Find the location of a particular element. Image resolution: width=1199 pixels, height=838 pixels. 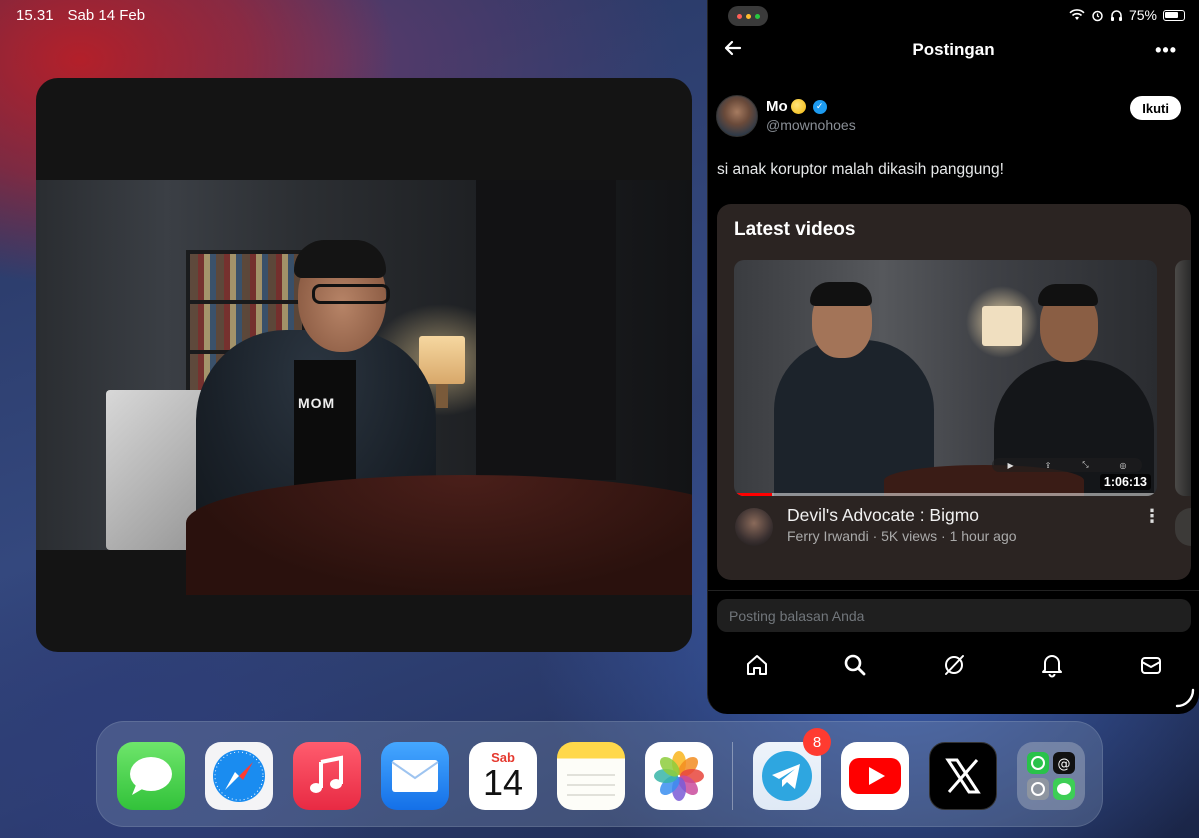

video-menu-icon: ⋮ is located at coordinates (1152, 516).